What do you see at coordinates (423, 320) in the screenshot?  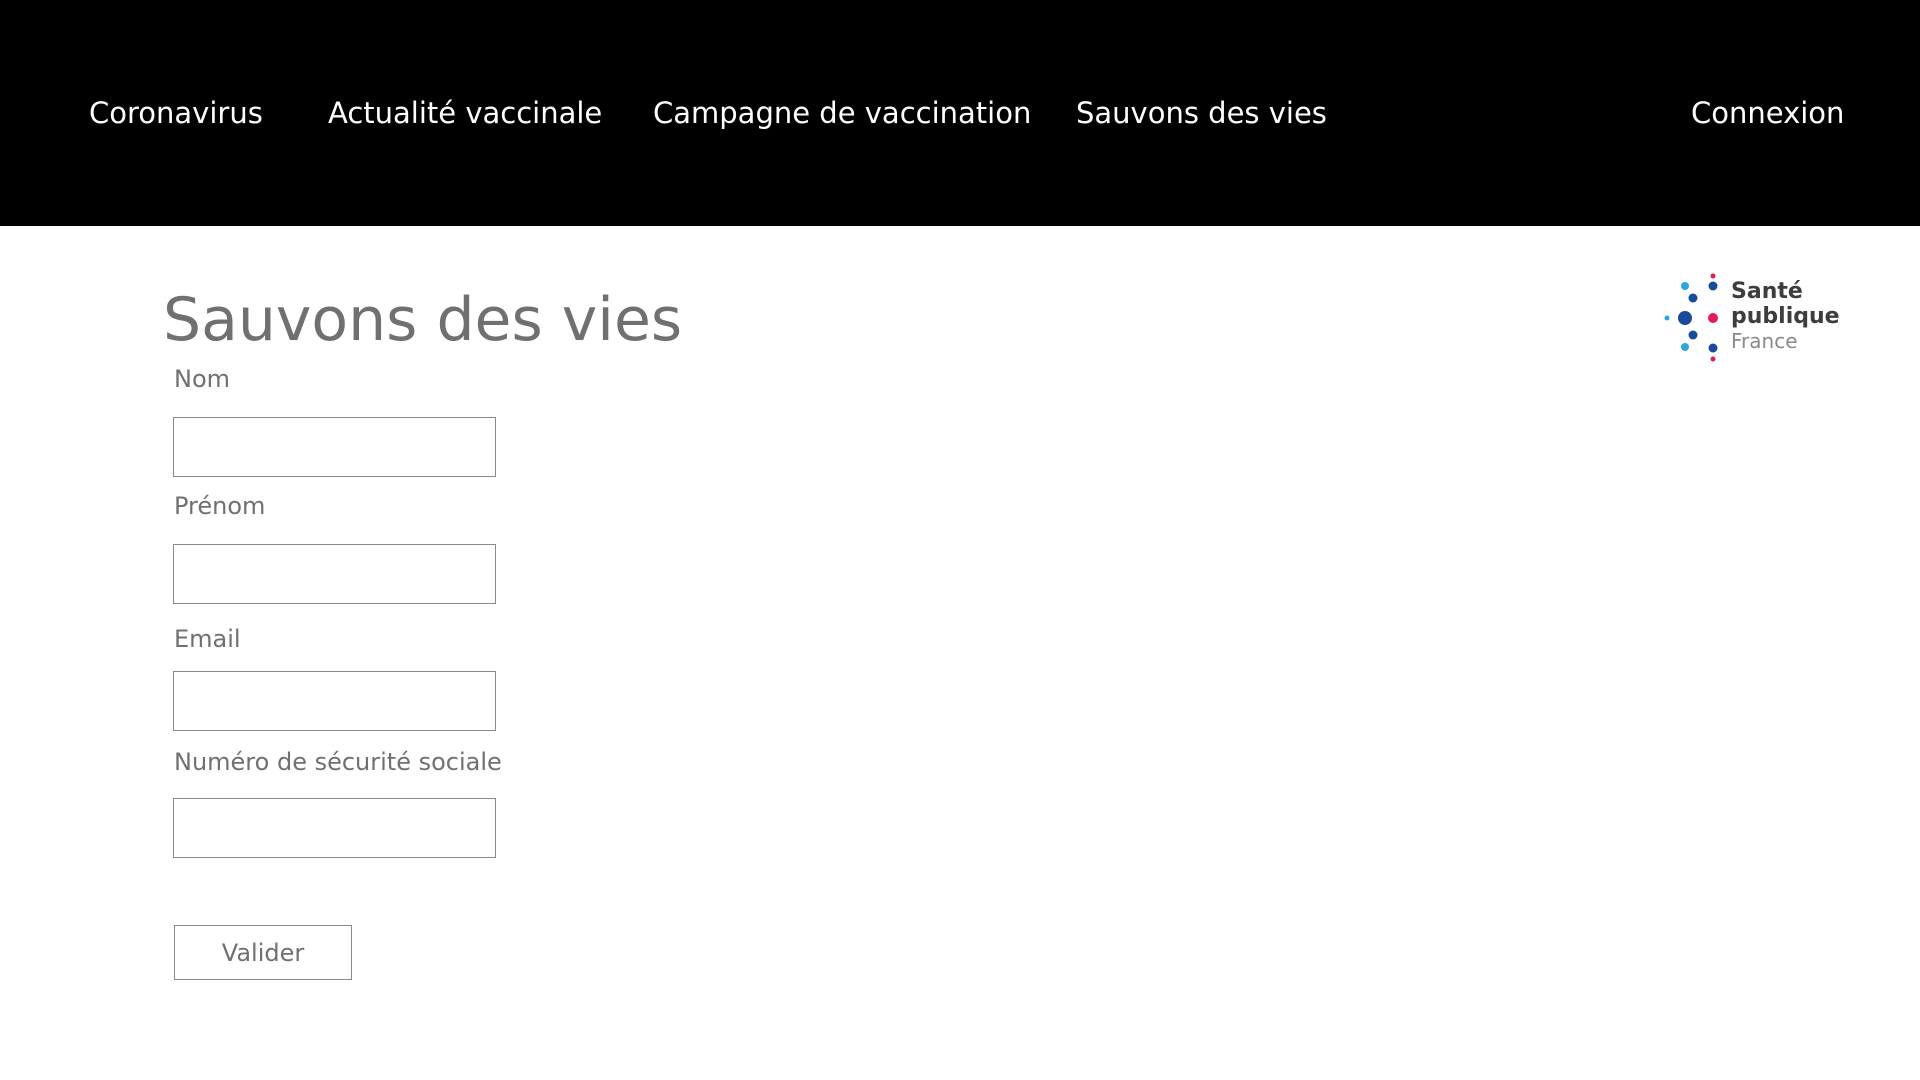 I see `page-title: Sauvons des vies` at bounding box center [423, 320].